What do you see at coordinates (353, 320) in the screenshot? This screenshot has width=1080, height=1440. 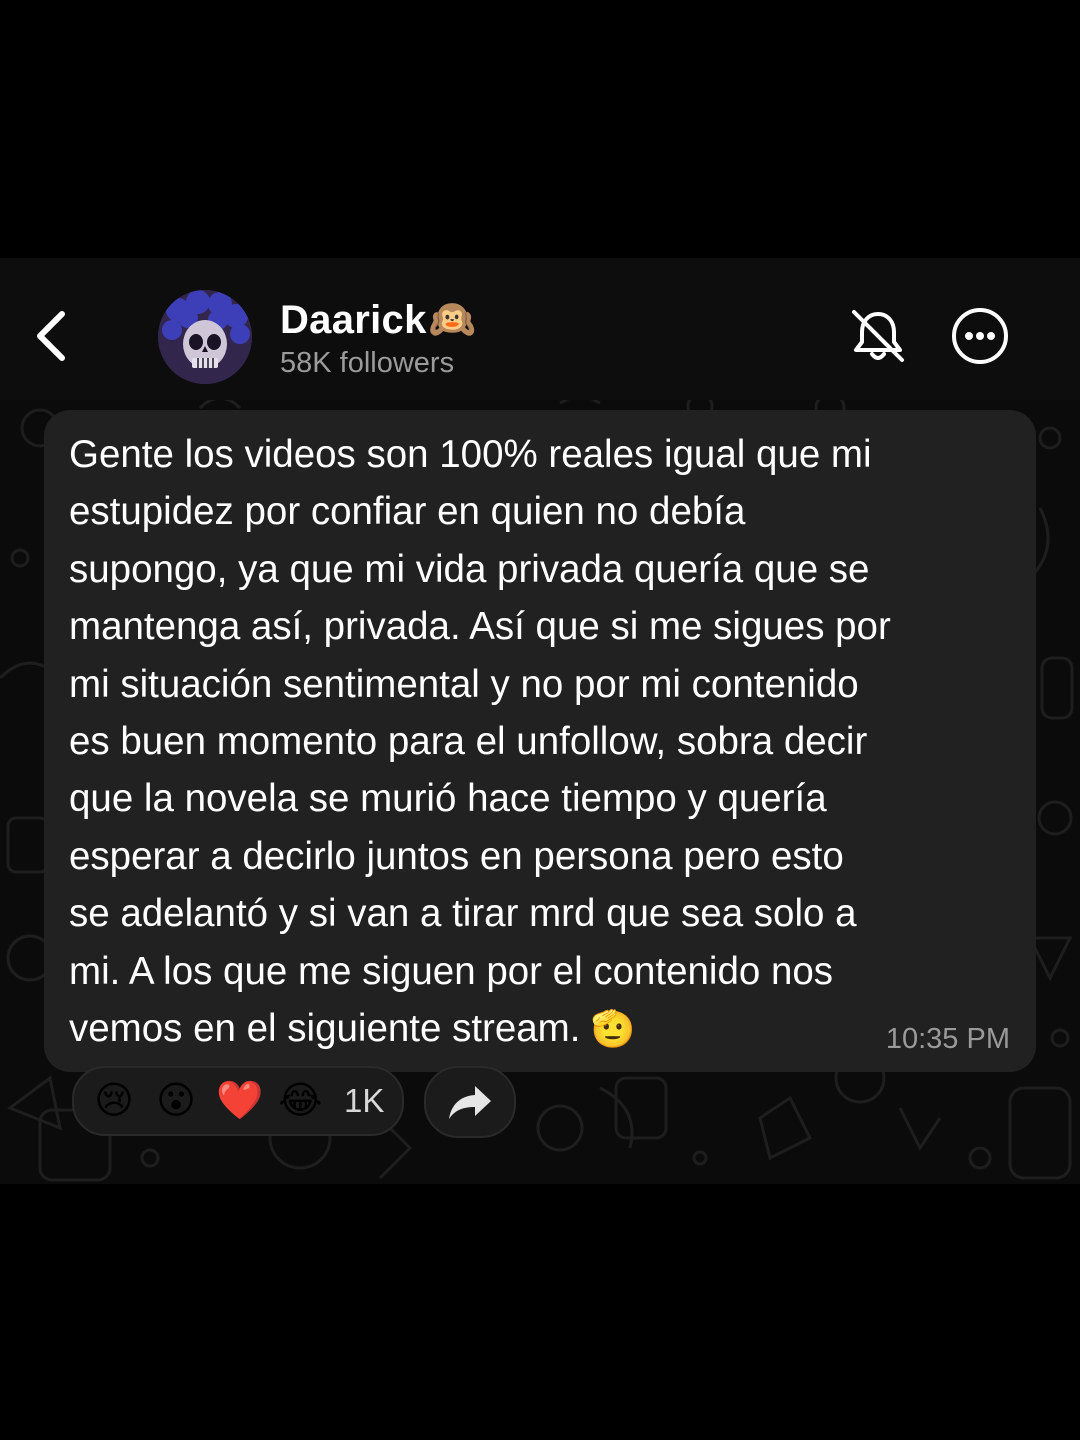 I see `channel-name-text: Daarick` at bounding box center [353, 320].